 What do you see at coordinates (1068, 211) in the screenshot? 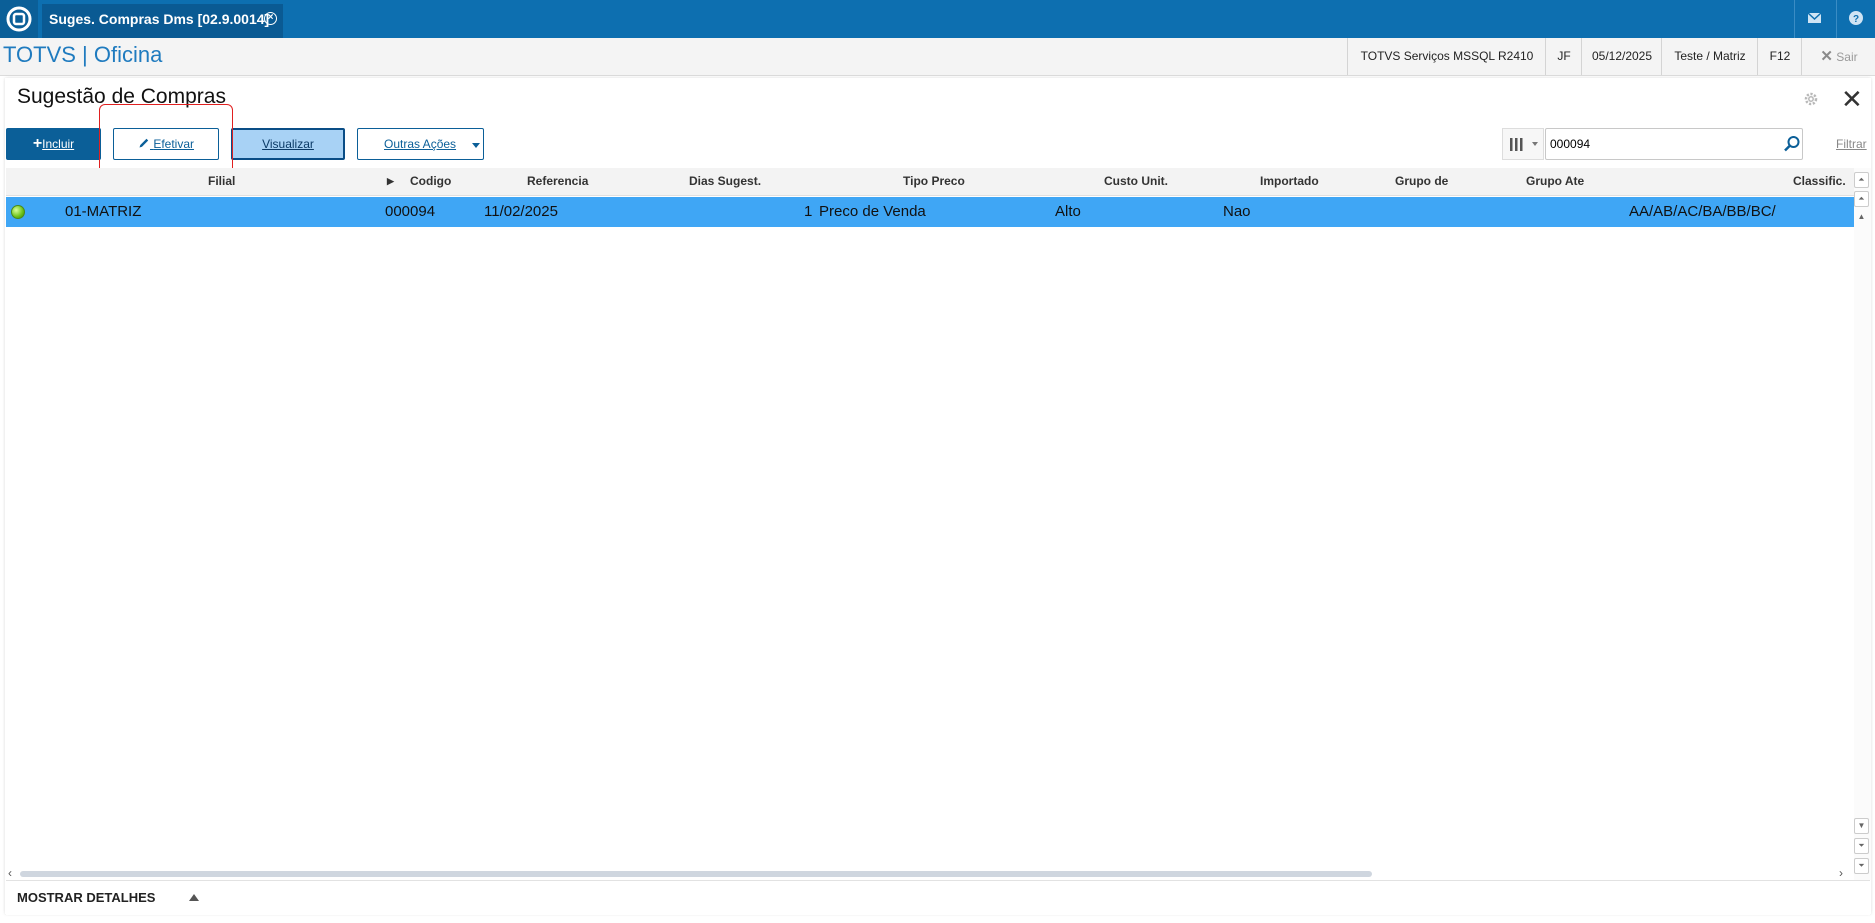
I see `cell-custo-unit: Alto` at bounding box center [1068, 211].